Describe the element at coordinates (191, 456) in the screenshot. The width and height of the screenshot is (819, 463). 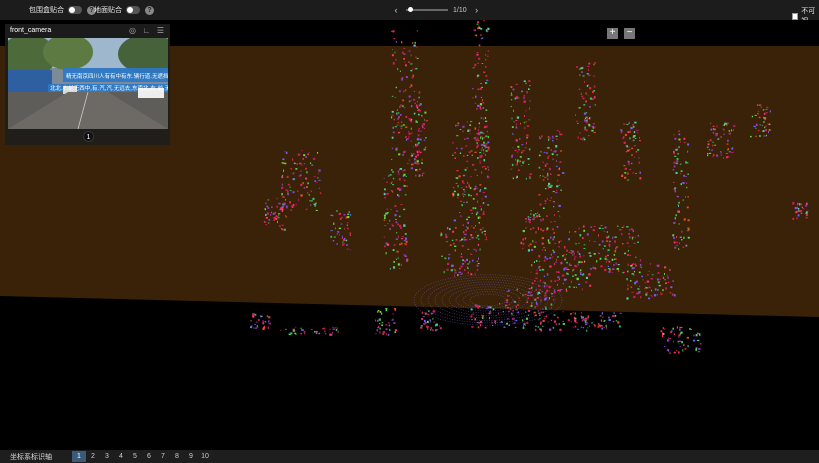
I see `frame-button-9: 9` at that location.